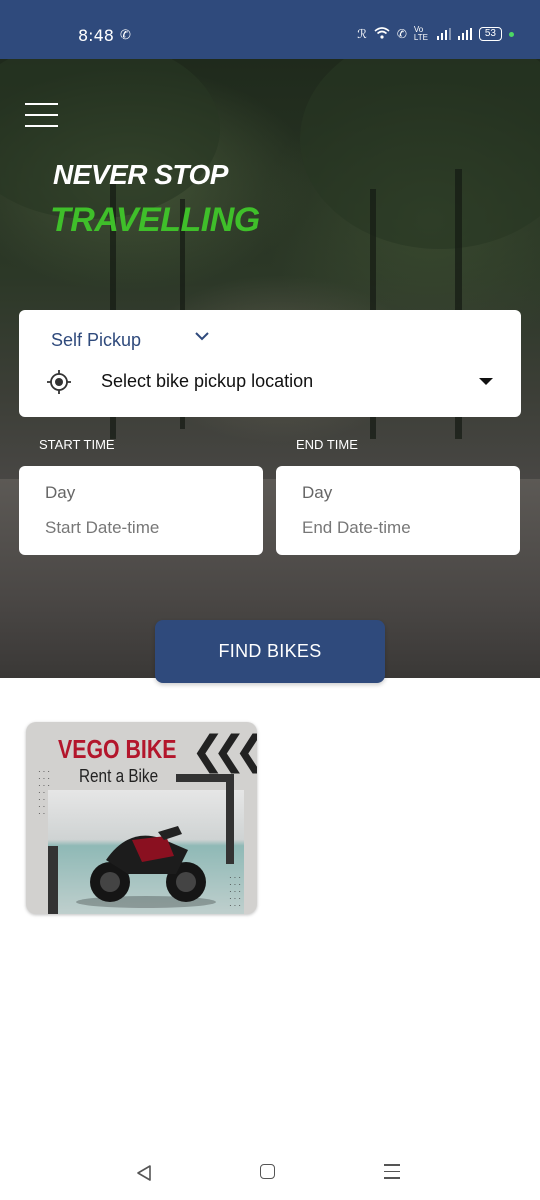  I want to click on start-time-label: START TIME, so click(77, 444).